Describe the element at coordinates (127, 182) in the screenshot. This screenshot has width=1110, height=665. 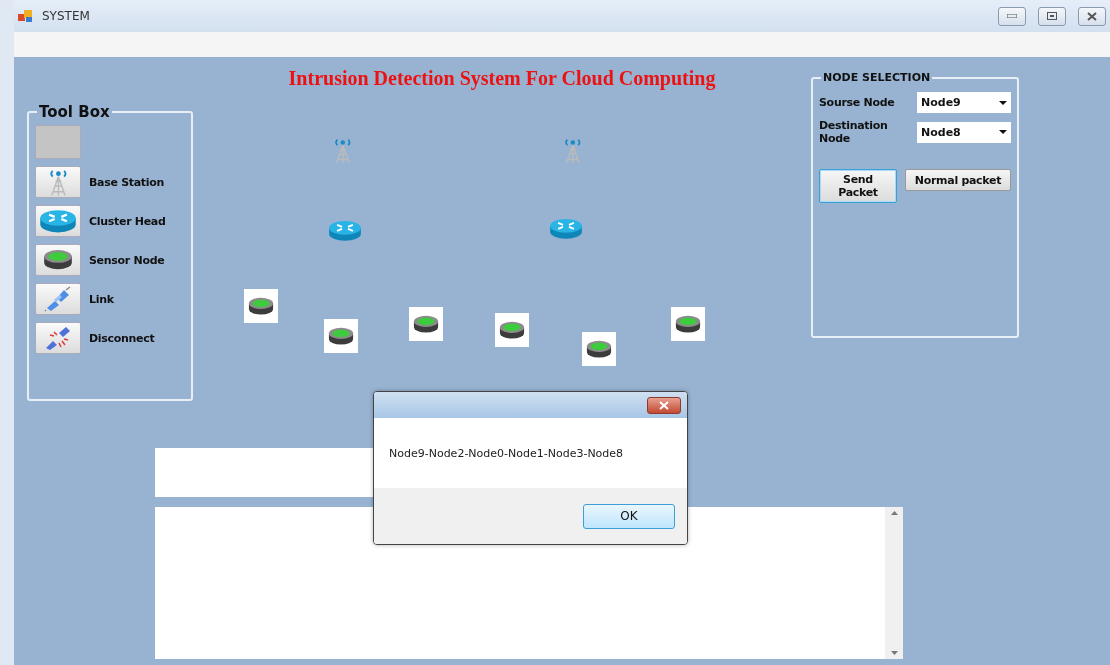
I see `tool-label: Base Station` at that location.